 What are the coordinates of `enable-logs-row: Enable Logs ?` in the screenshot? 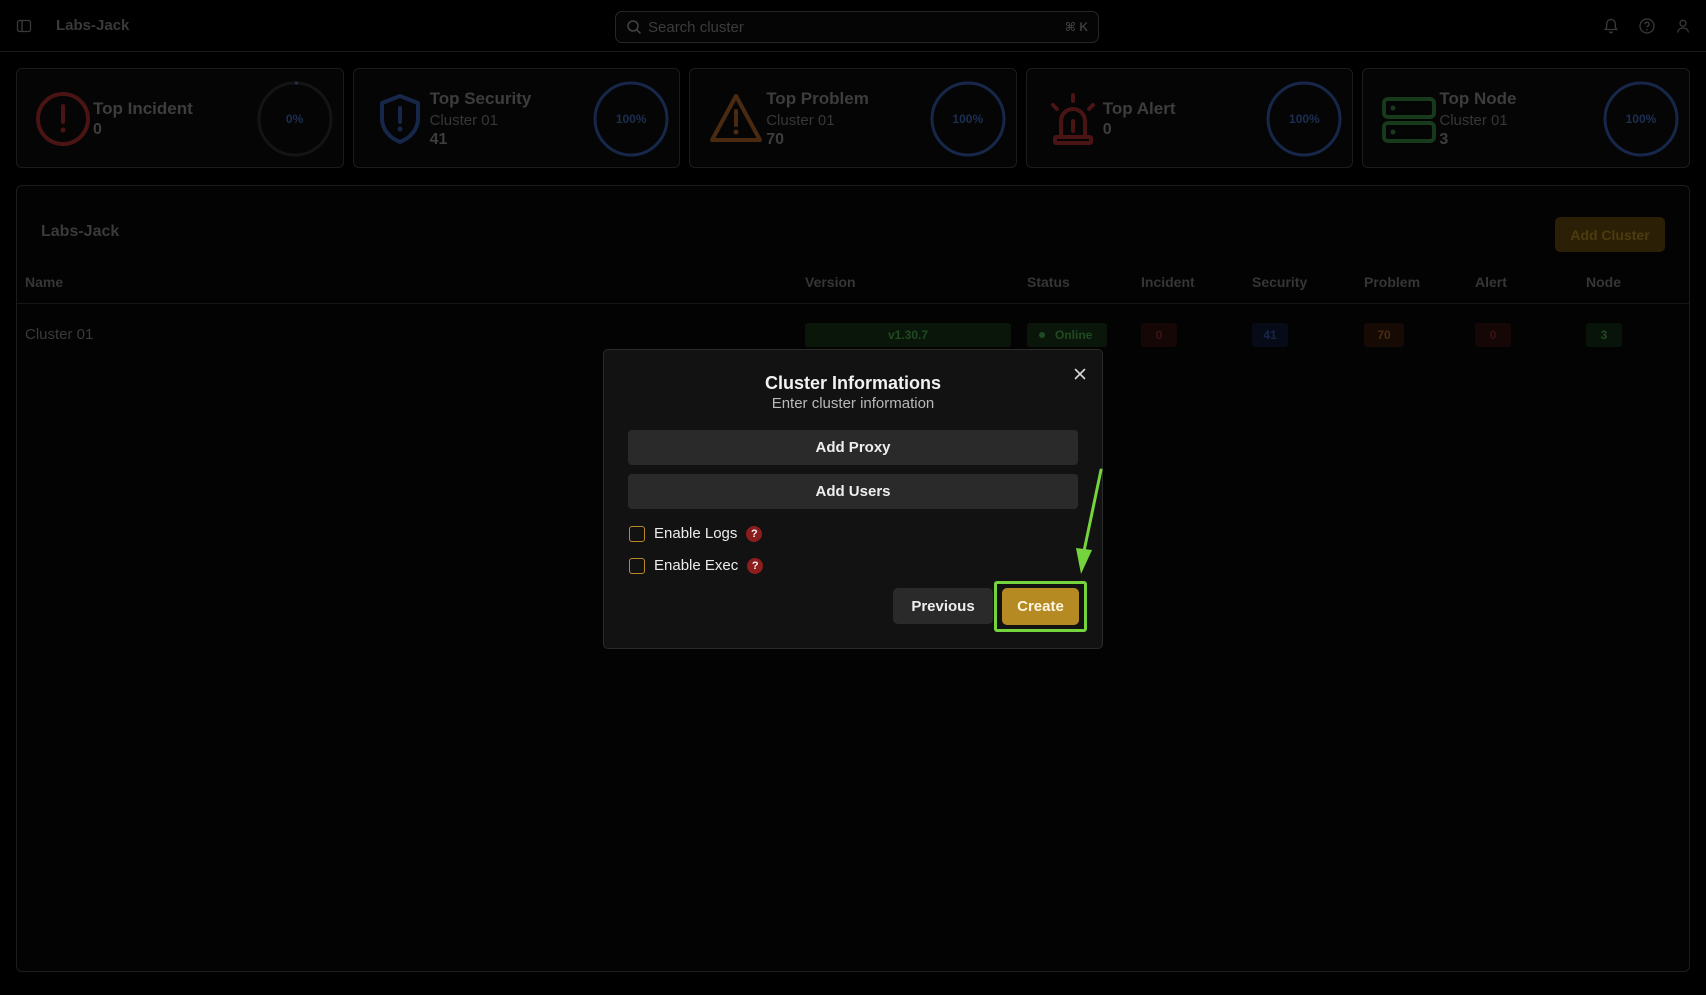 It's located at (696, 533).